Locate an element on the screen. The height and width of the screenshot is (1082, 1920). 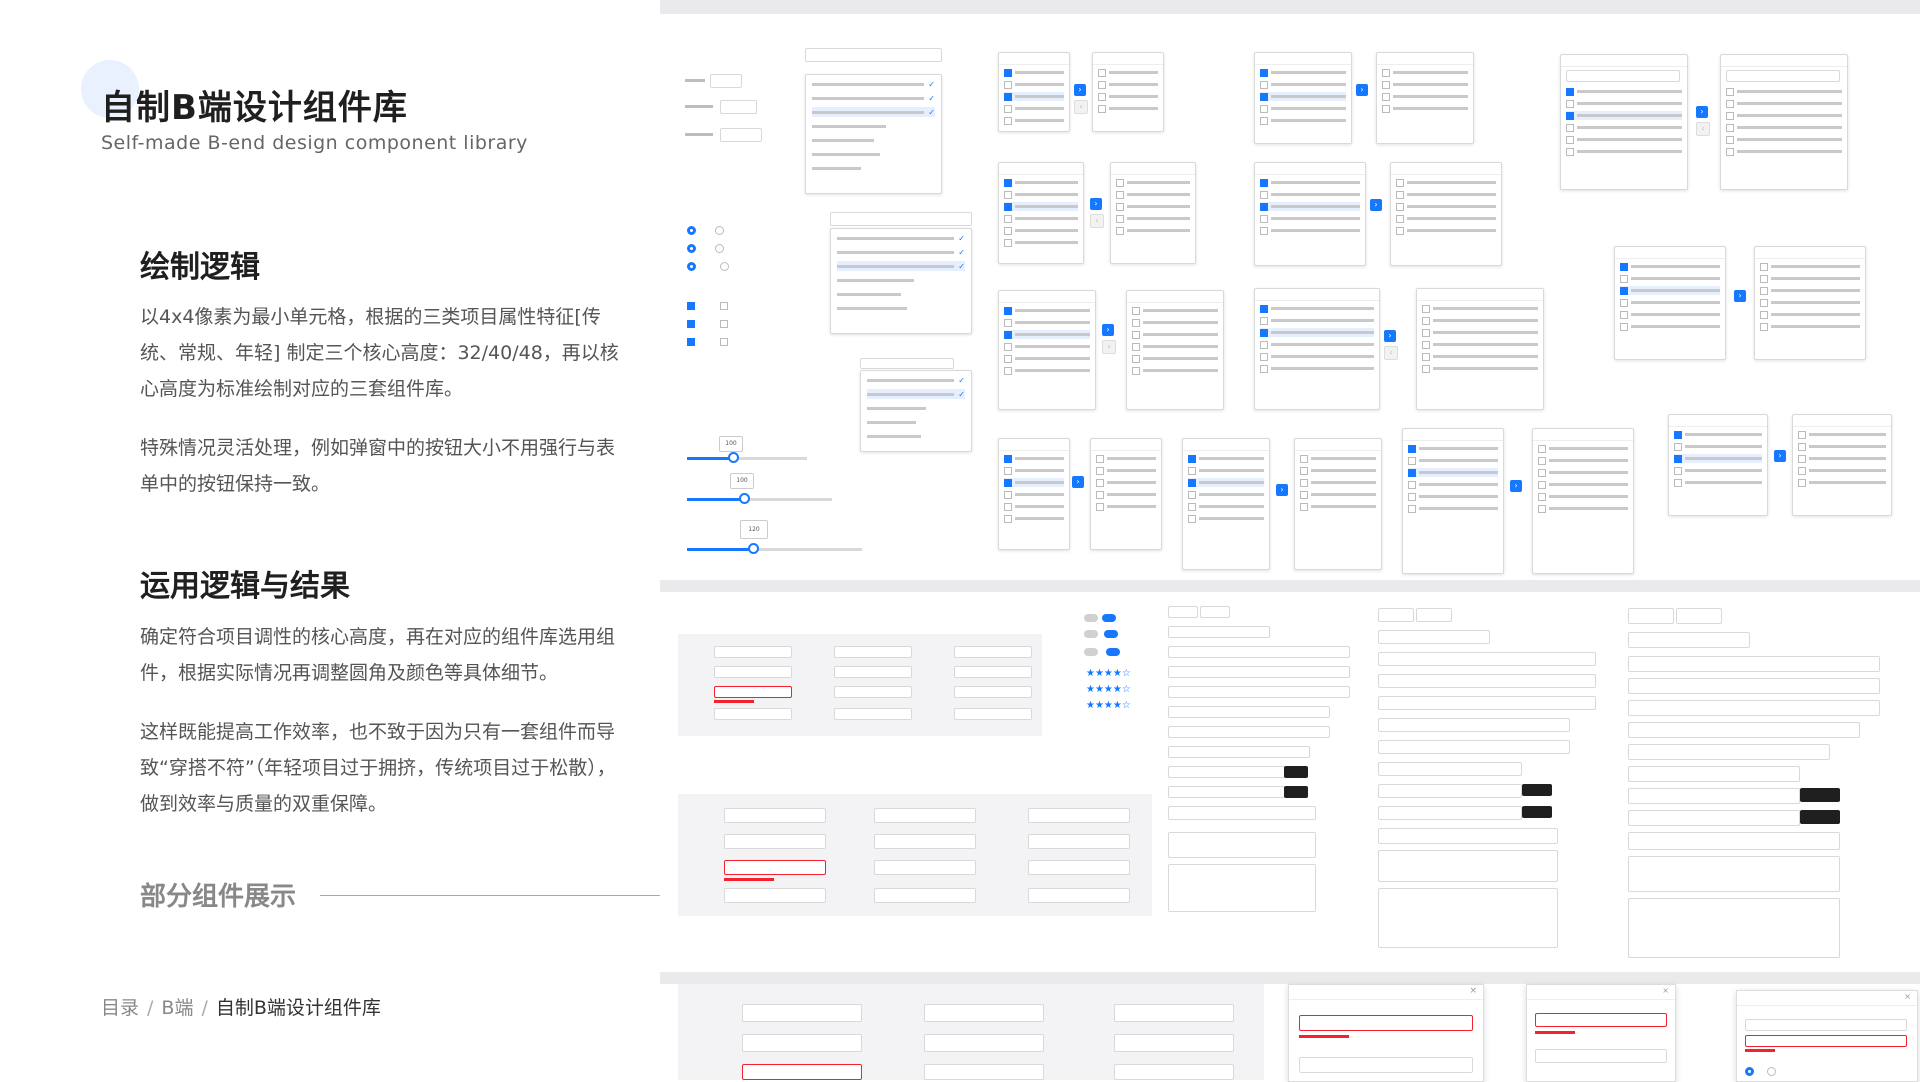
breadcrumb-item-b-end: B端 is located at coordinates (177, 1008).